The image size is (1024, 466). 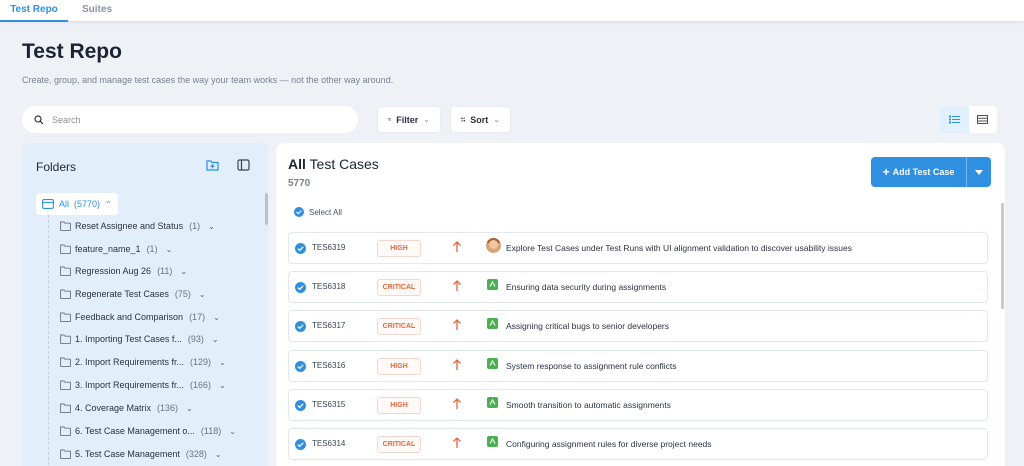 I want to click on caret-down-icon, so click(x=979, y=172).